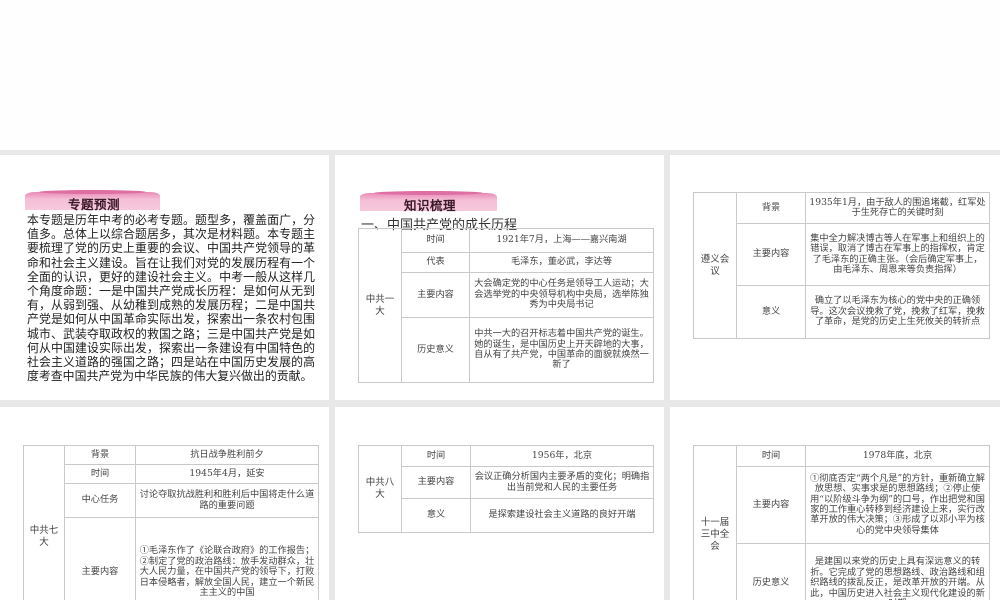  I want to click on table-row: 意义 是探索建设社会主义道路的良好开端, so click(506, 515).